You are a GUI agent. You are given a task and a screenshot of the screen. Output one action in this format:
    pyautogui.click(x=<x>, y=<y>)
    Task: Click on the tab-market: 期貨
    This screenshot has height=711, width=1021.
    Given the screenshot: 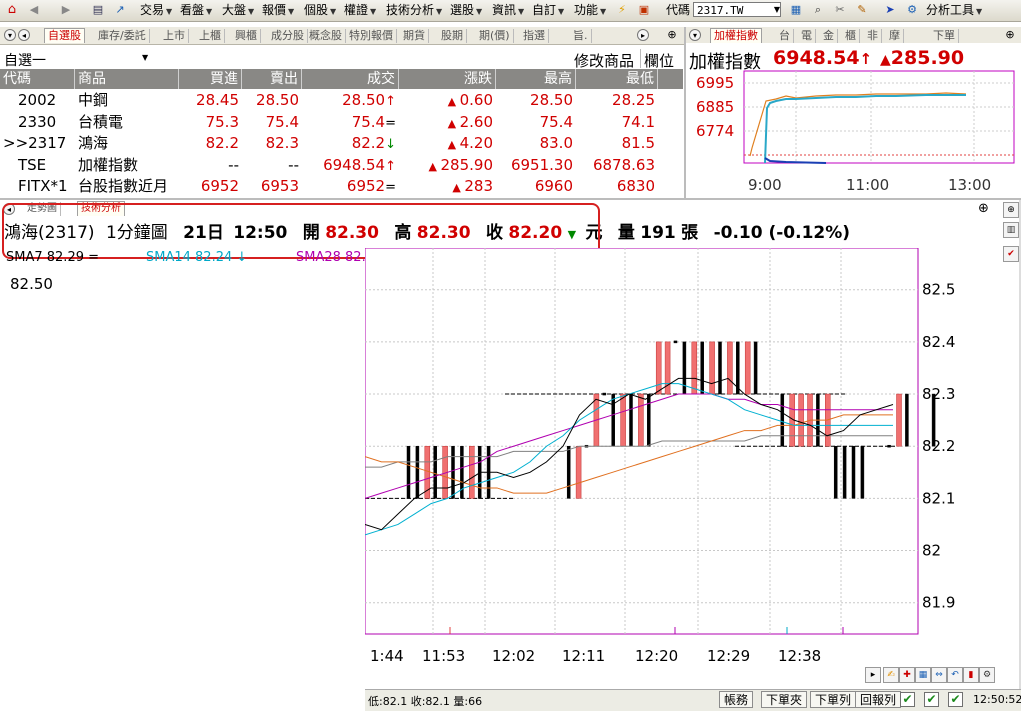 What is the action you would take?
    pyautogui.click(x=414, y=36)
    